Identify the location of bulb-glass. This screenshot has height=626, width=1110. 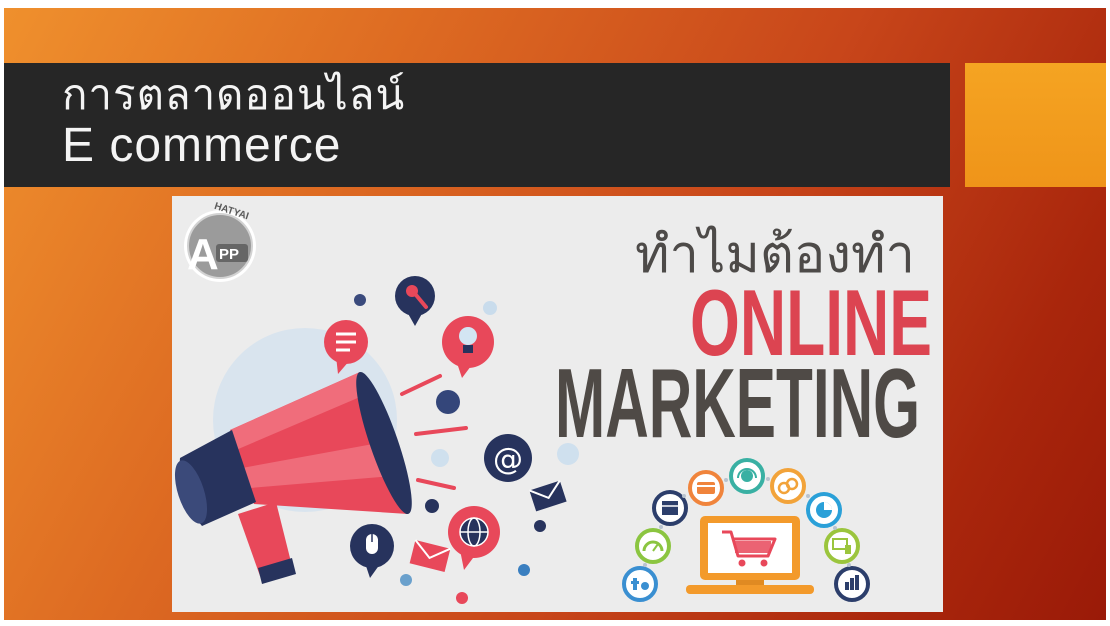
(468, 336).